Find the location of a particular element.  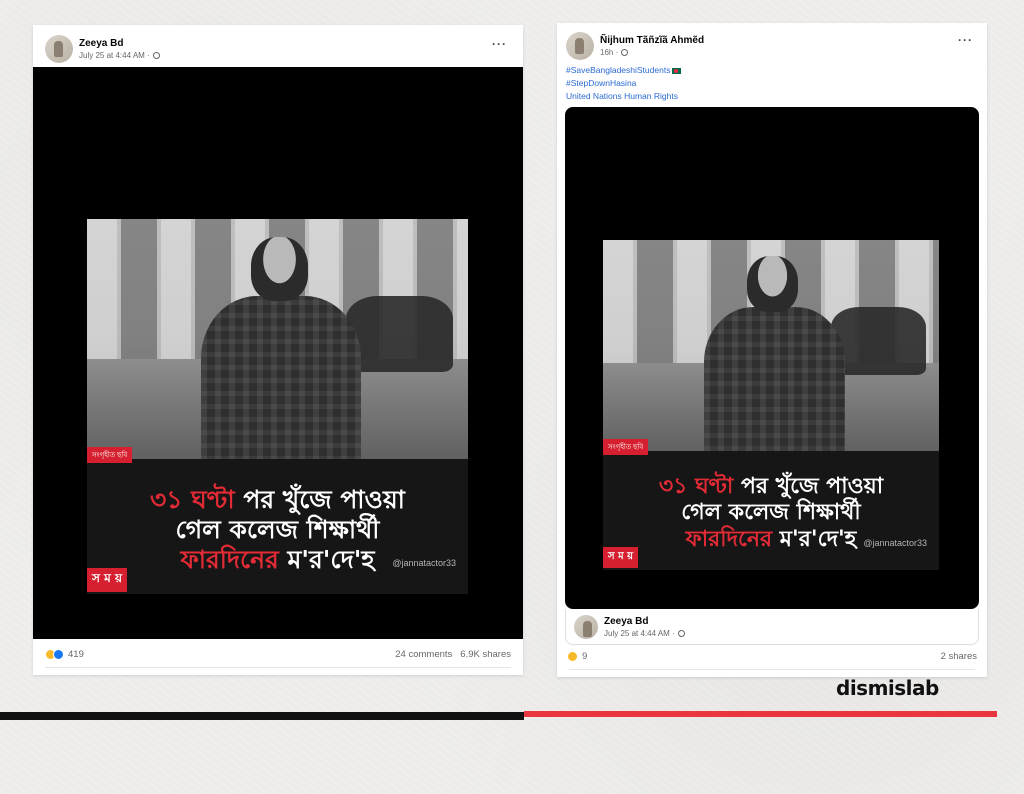

sad-reaction-icon is located at coordinates (572, 656).